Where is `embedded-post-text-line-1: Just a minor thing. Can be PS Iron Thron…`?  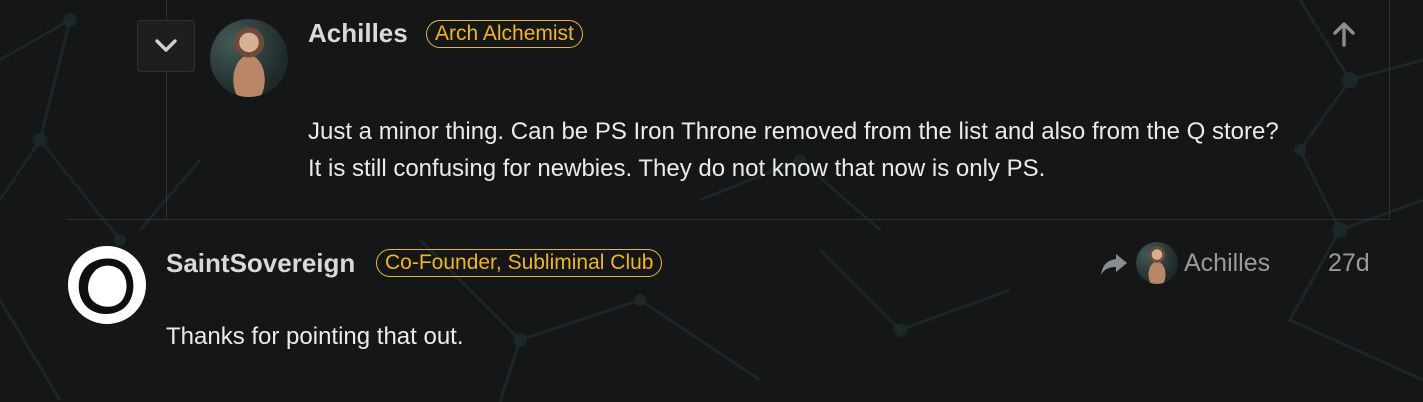
embedded-post-text-line-1: Just a minor thing. Can be PS Iron Thron… is located at coordinates (793, 131).